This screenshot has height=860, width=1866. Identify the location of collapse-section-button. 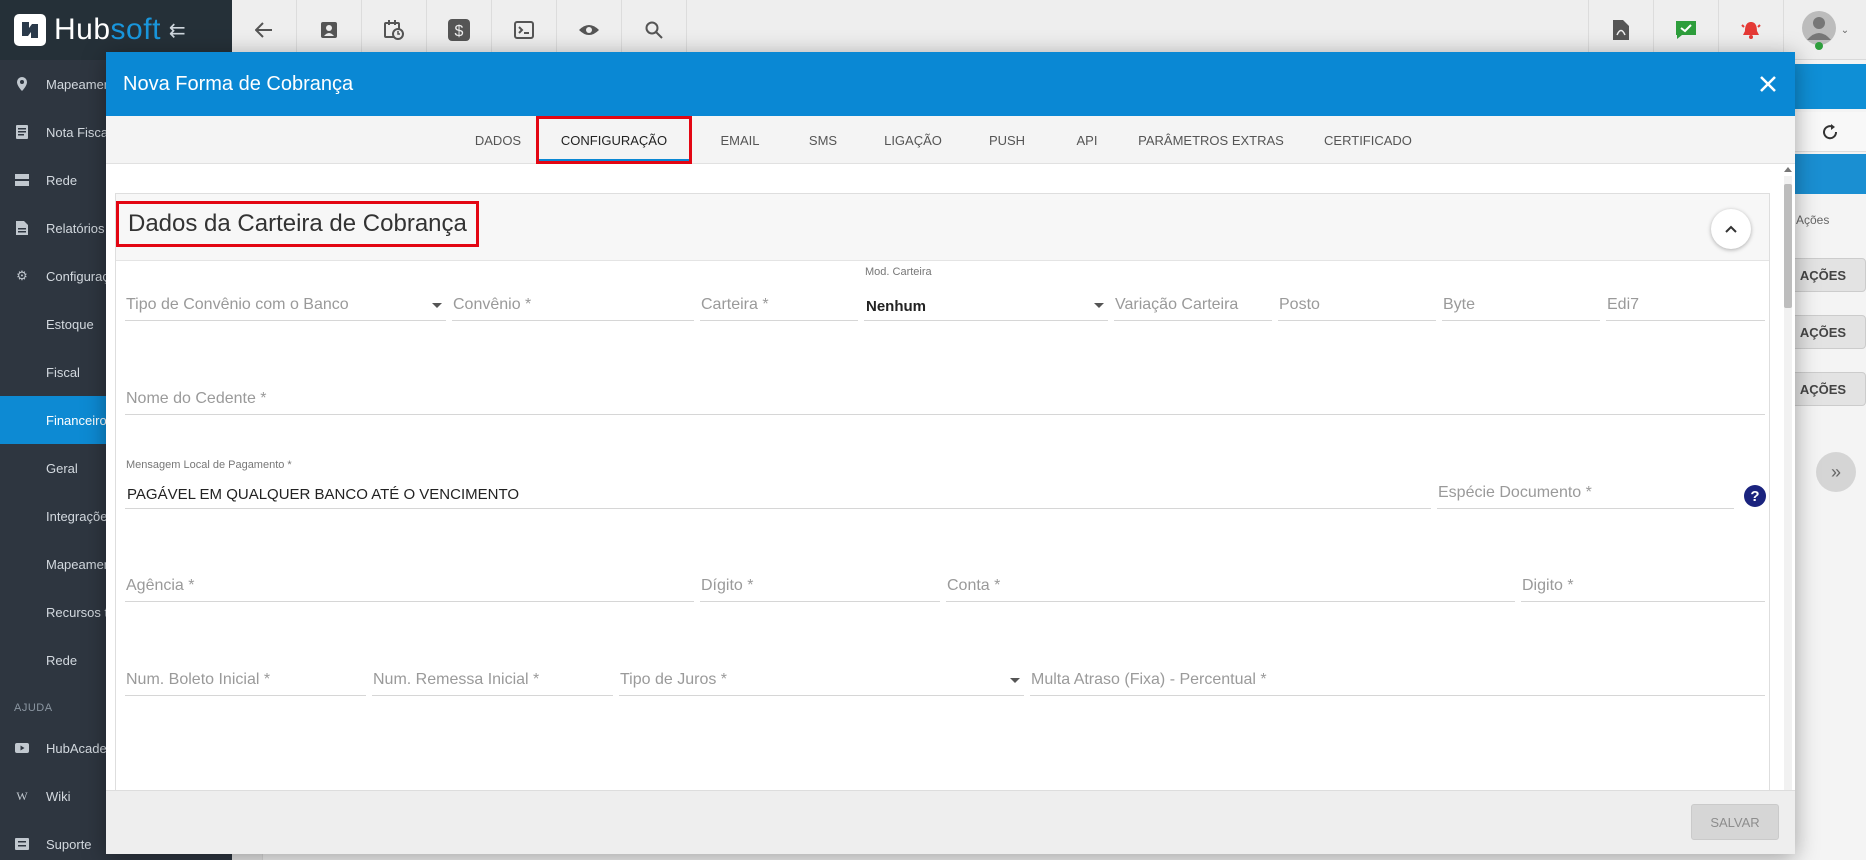
(1731, 229).